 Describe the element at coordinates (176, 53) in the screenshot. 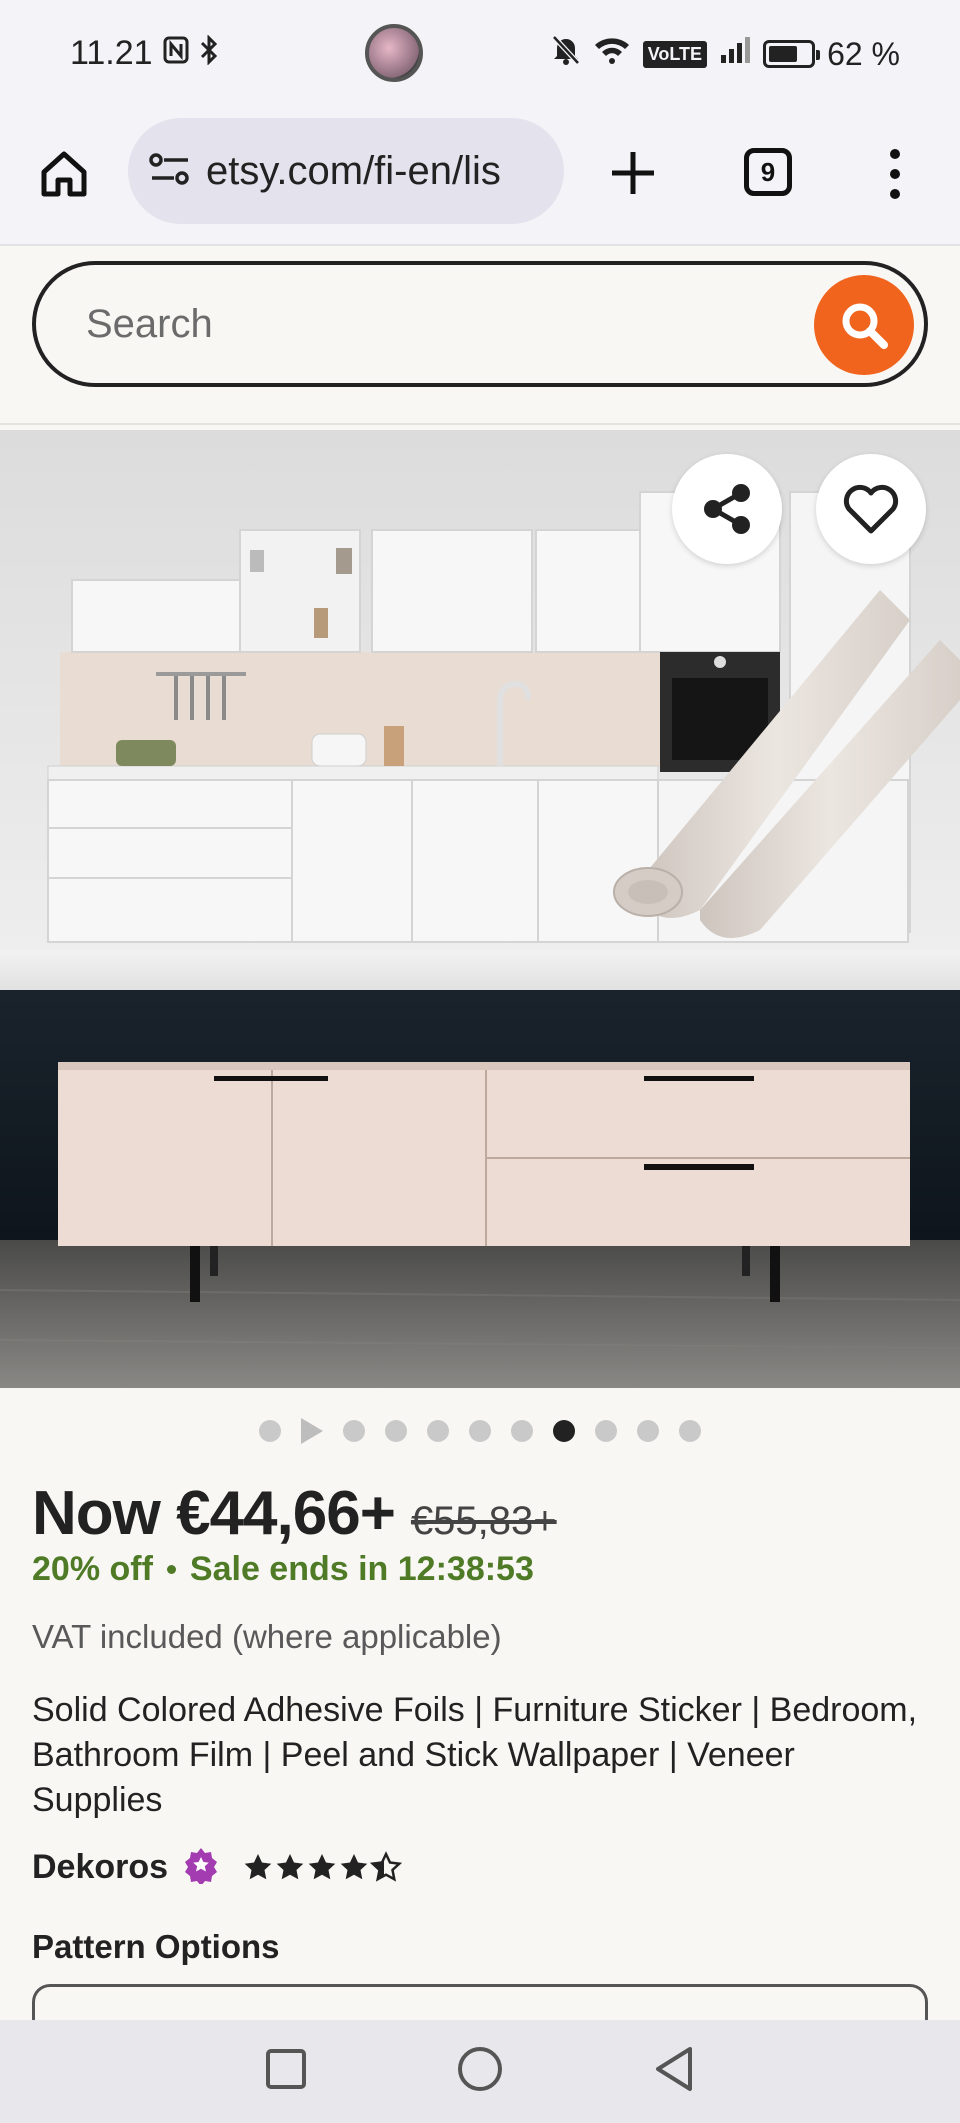

I see `nfc-icon` at that location.